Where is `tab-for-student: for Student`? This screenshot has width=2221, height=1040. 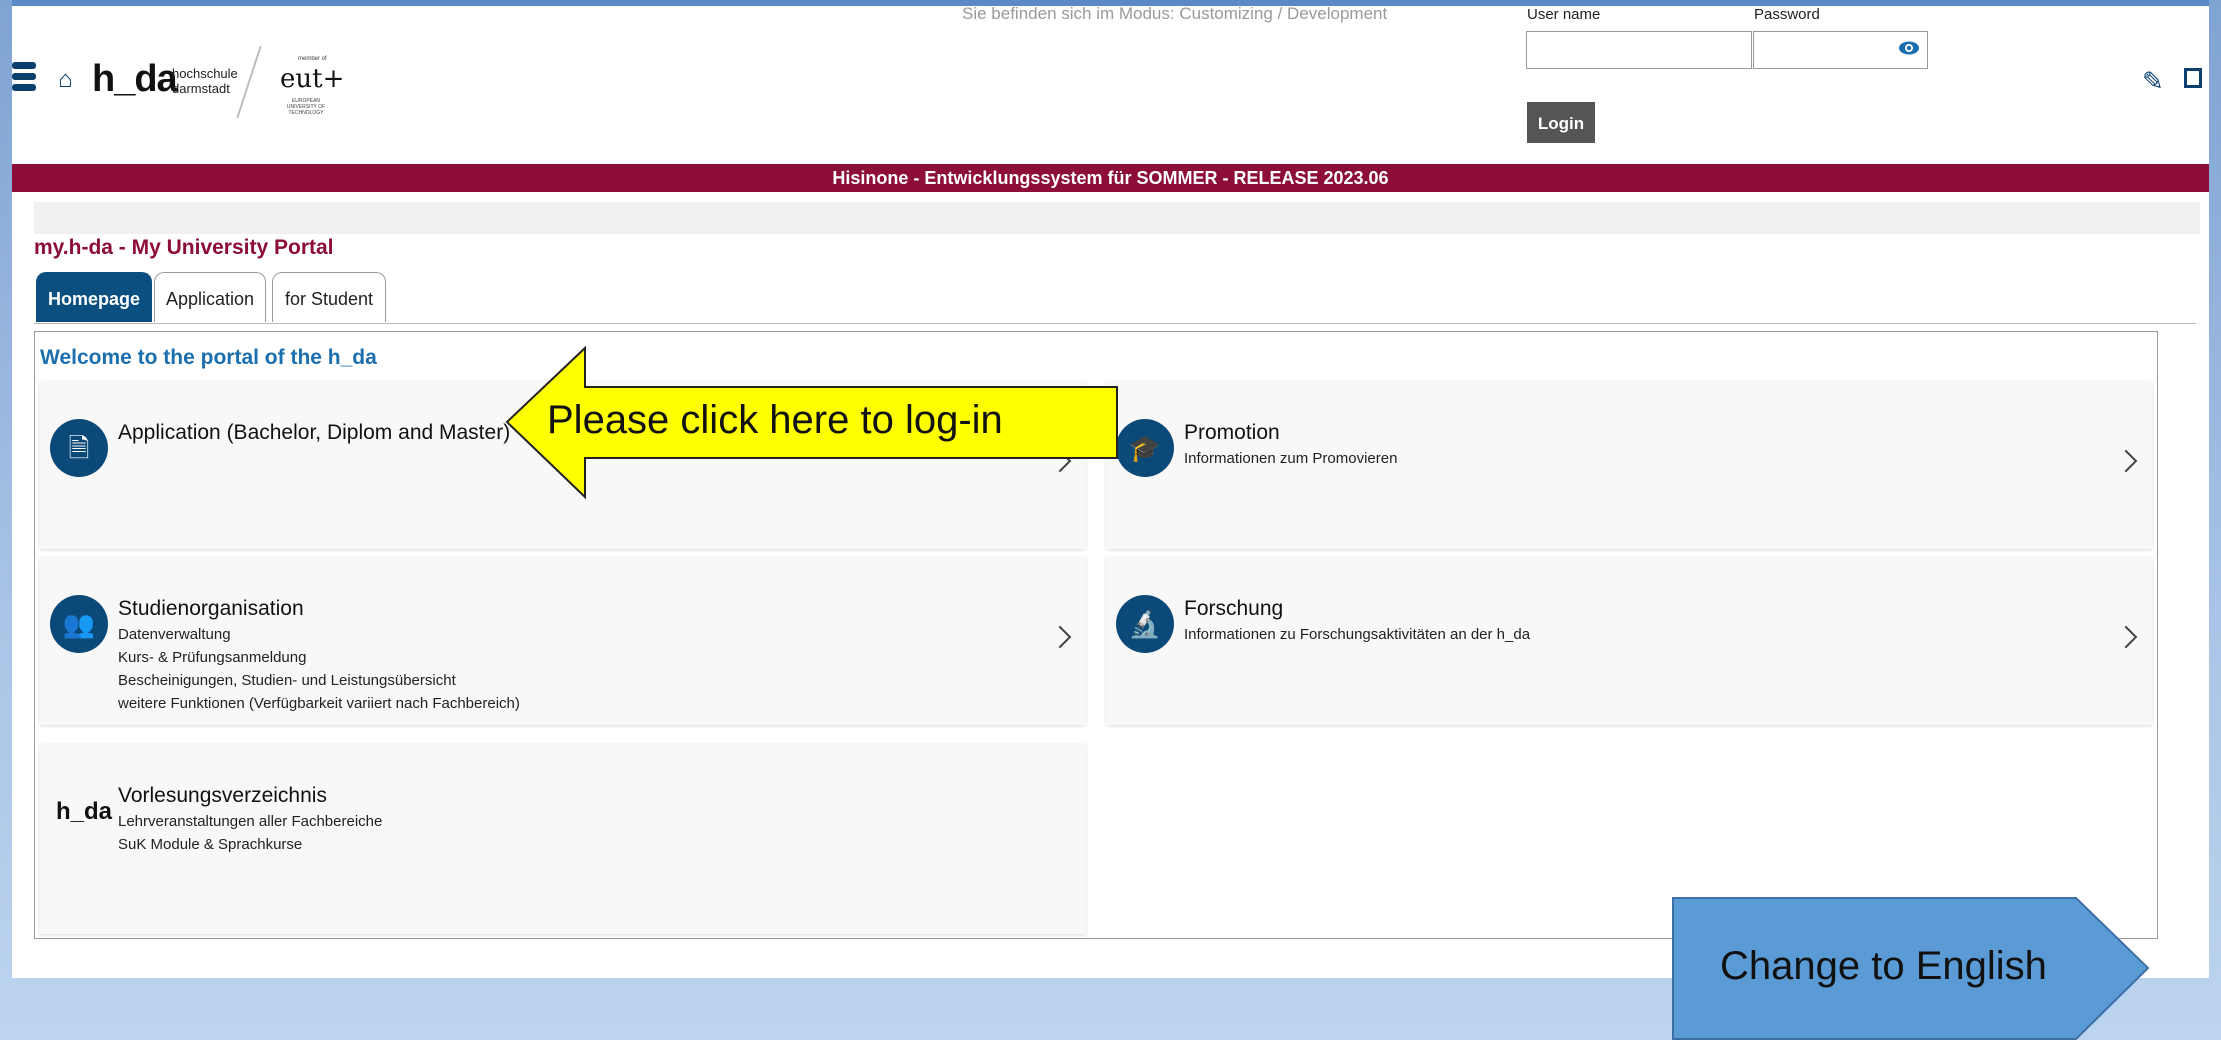
tab-for-student: for Student is located at coordinates (329, 297).